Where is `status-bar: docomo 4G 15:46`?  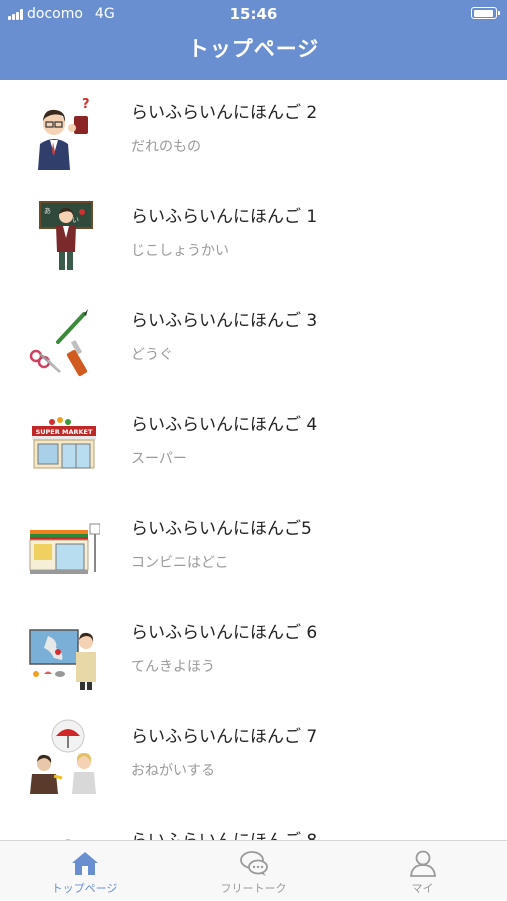 status-bar: docomo 4G 15:46 is located at coordinates (253, 15).